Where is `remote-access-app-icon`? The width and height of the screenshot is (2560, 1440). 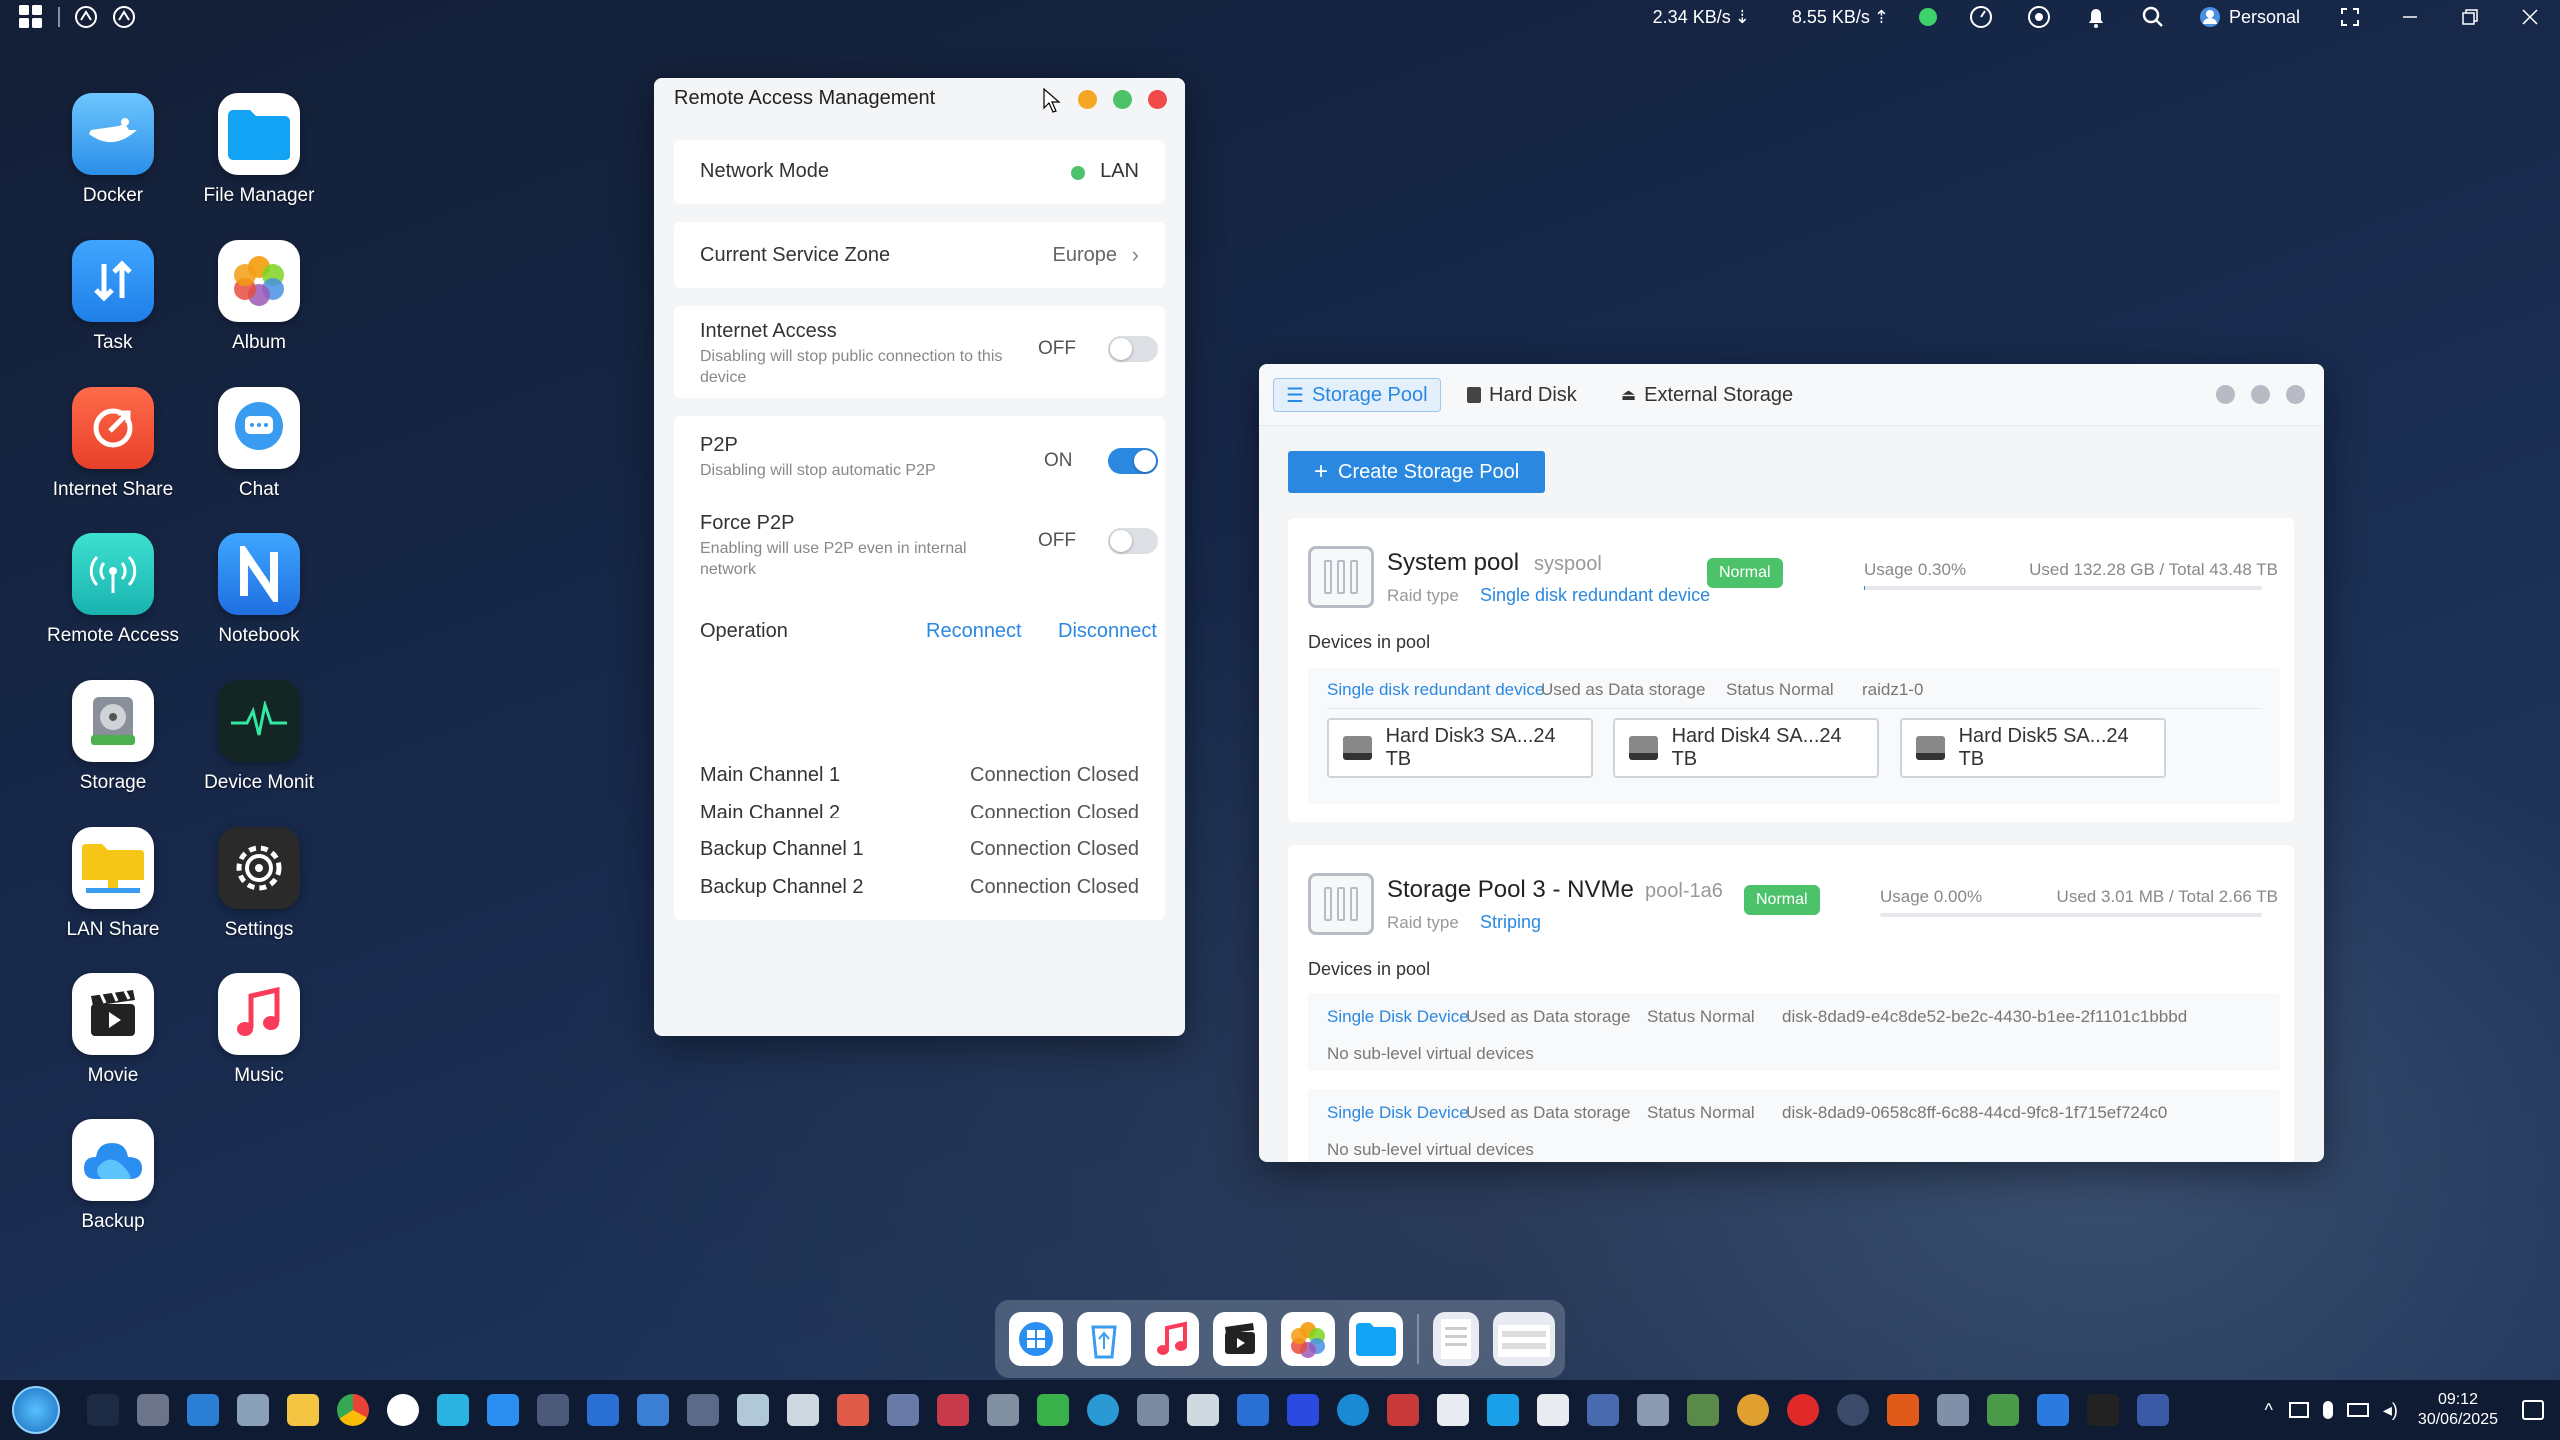 remote-access-app-icon is located at coordinates (86, 17).